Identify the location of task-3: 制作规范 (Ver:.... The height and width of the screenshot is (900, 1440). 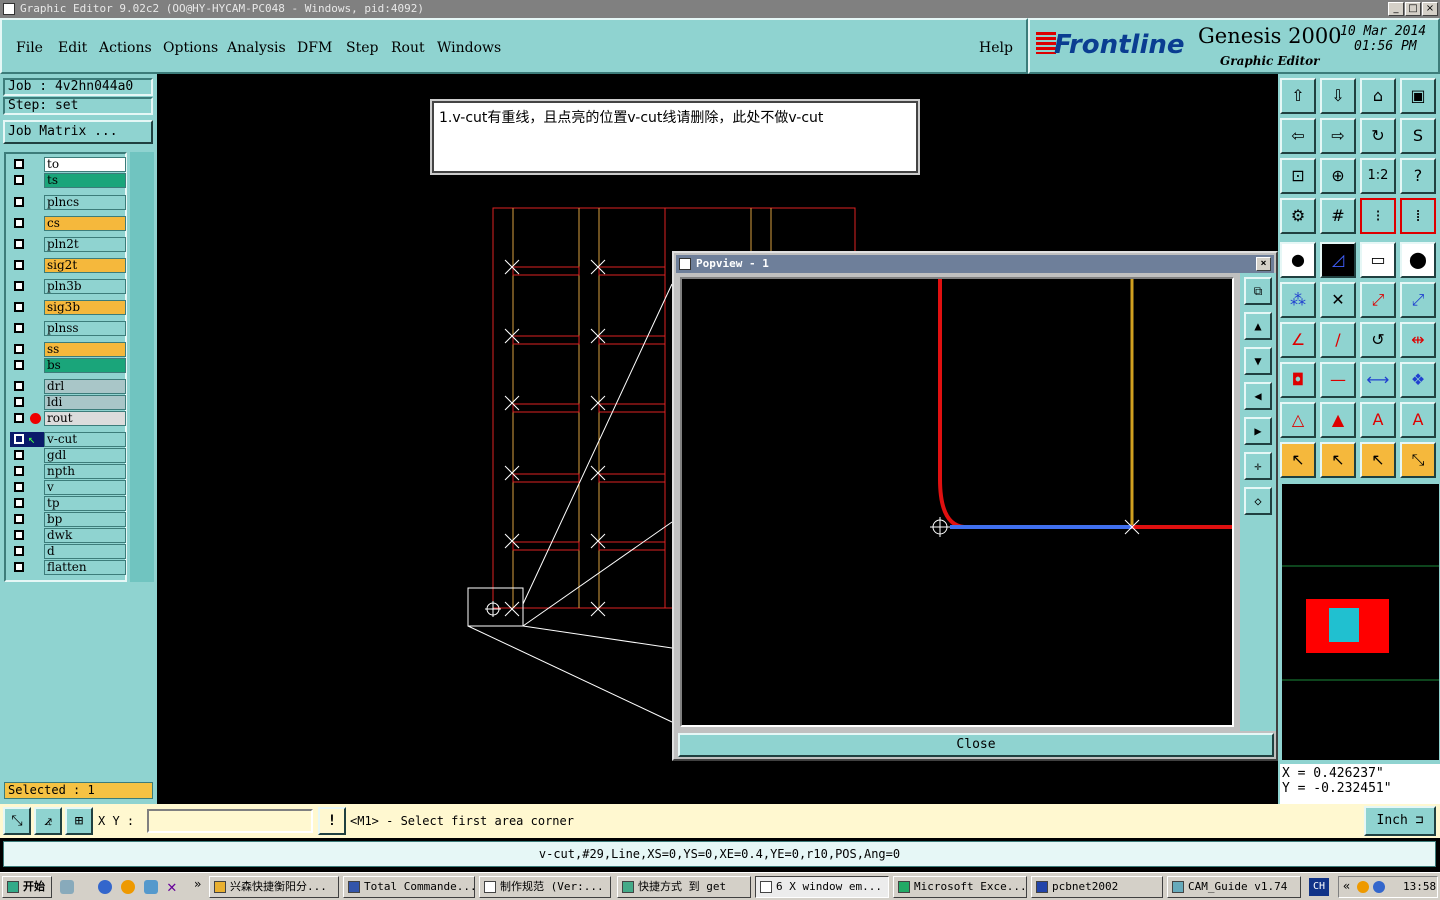
(545, 887).